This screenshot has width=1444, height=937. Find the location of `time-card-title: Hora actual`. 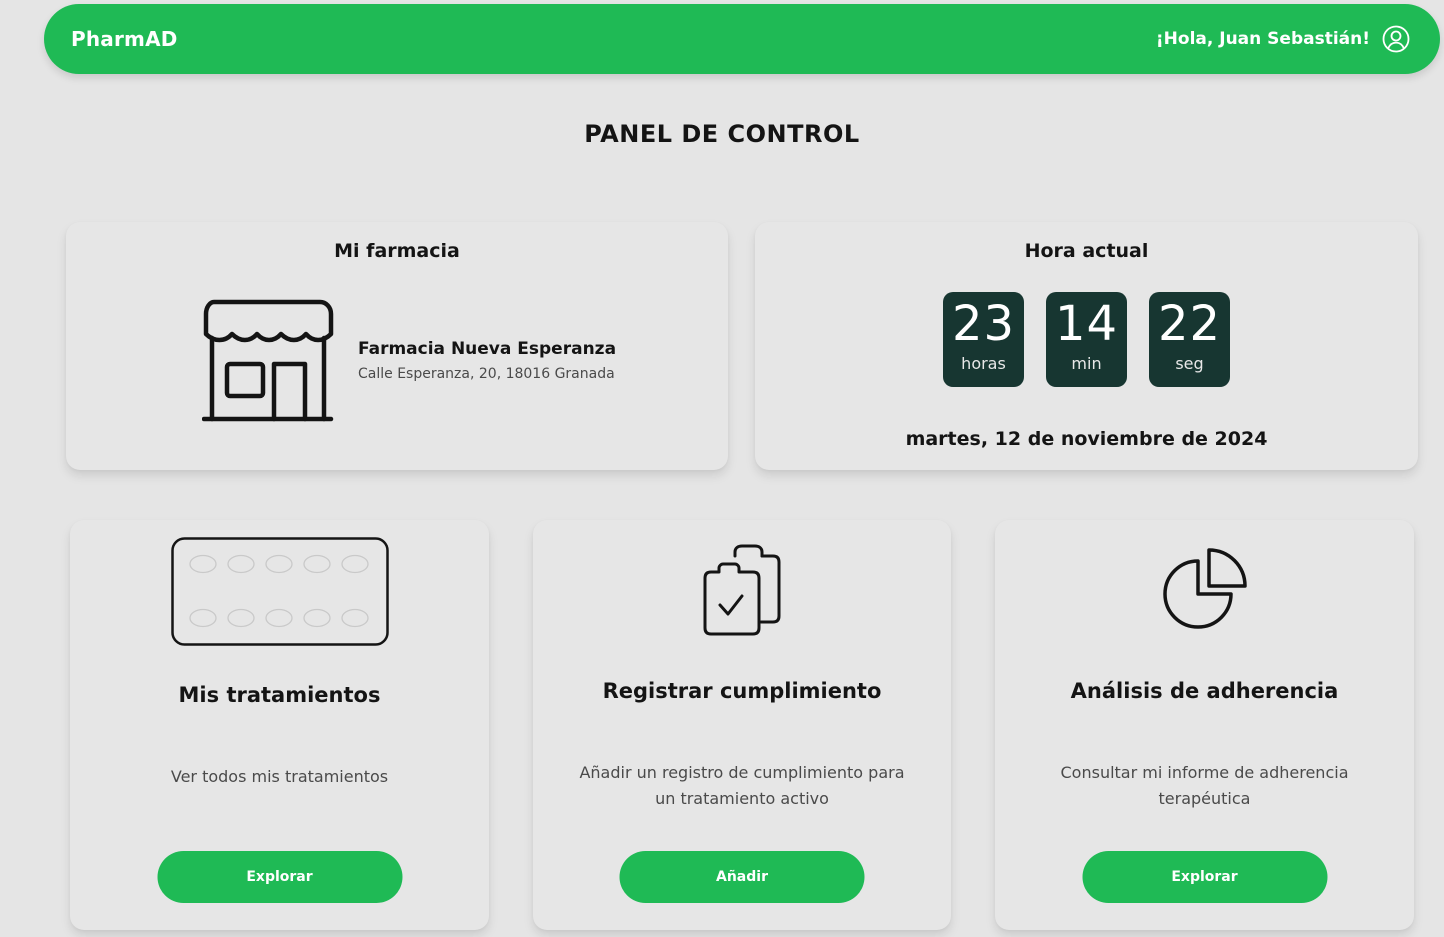

time-card-title: Hora actual is located at coordinates (1086, 251).